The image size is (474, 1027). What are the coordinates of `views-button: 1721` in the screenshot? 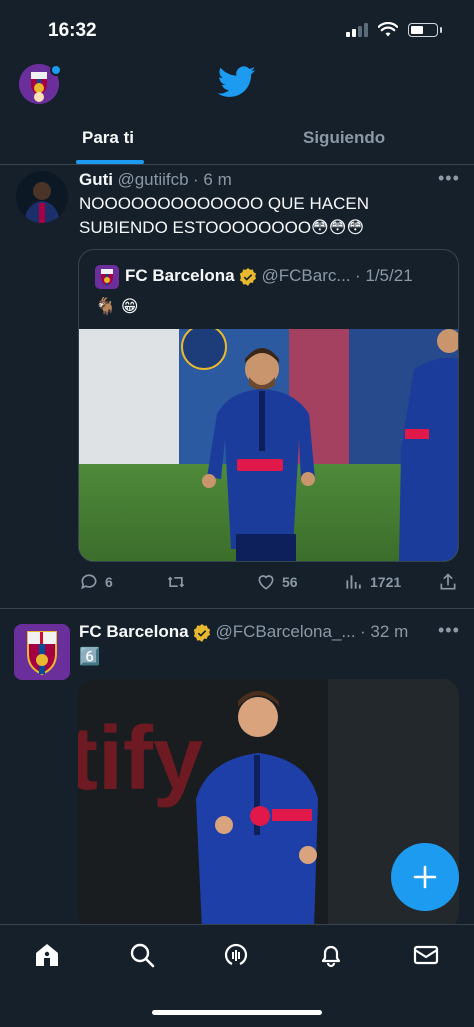 It's located at (372, 582).